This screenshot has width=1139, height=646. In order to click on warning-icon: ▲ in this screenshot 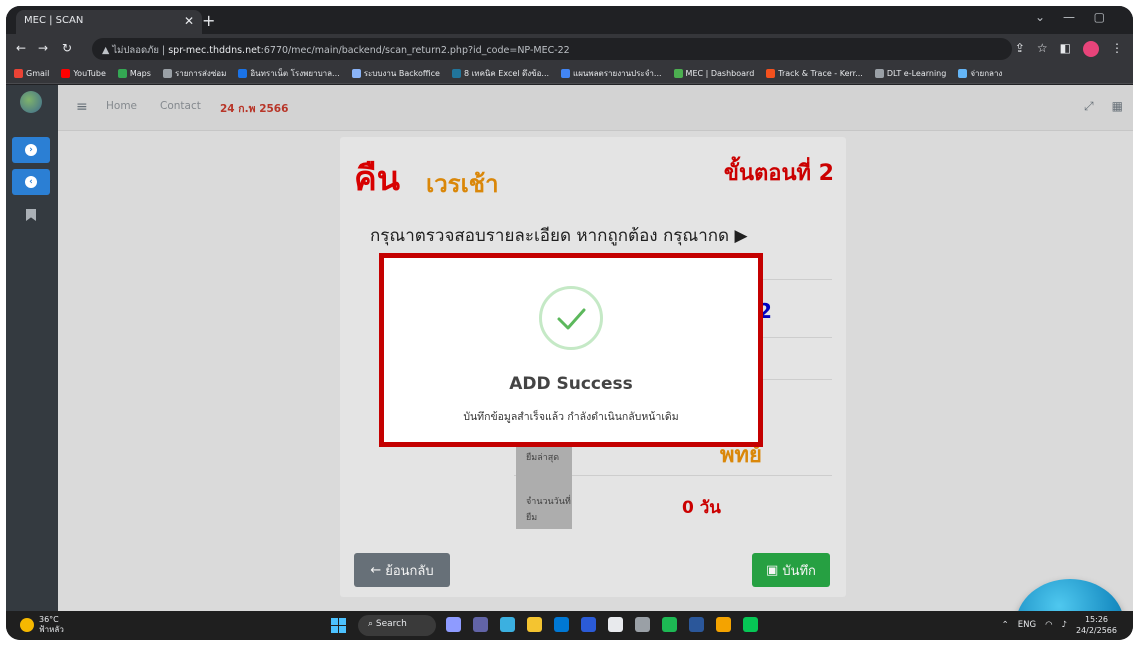, I will do `click(106, 50)`.